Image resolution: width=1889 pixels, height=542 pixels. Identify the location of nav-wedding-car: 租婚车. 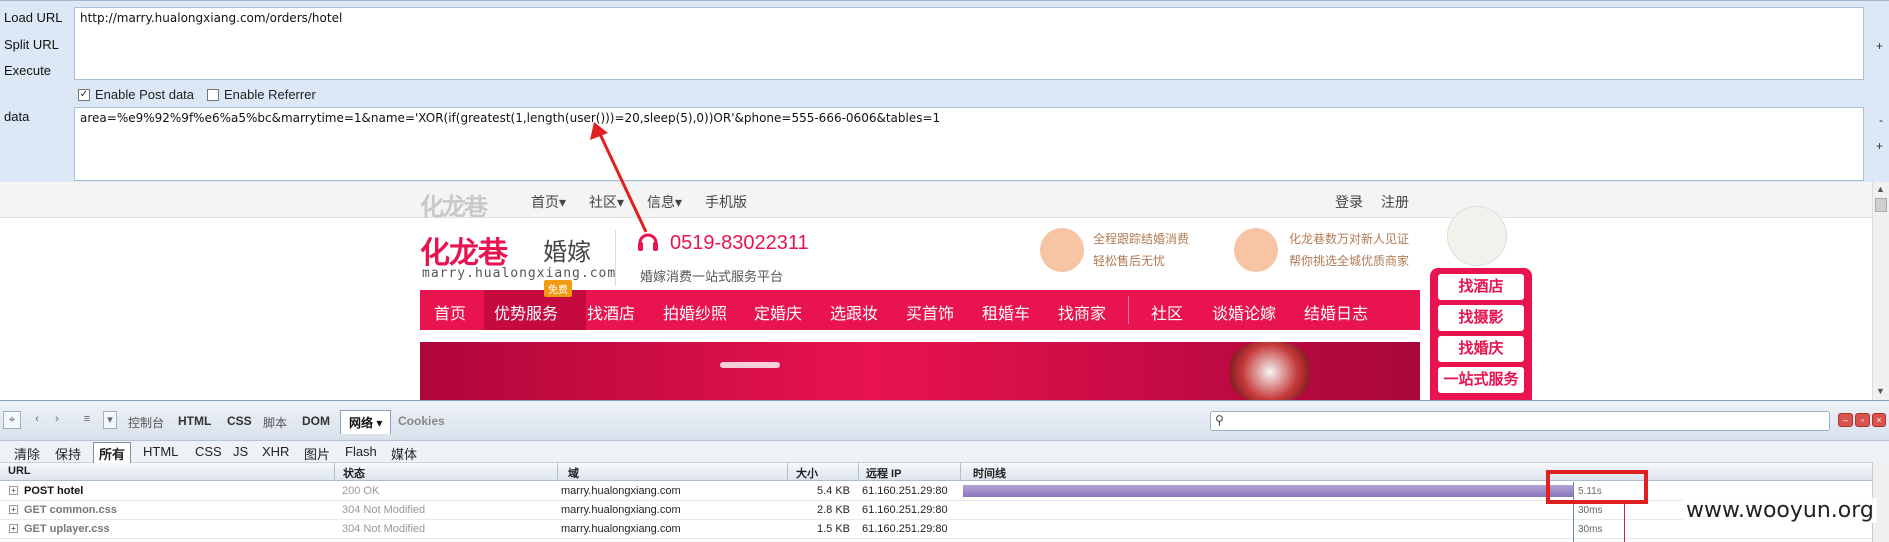
(1006, 312).